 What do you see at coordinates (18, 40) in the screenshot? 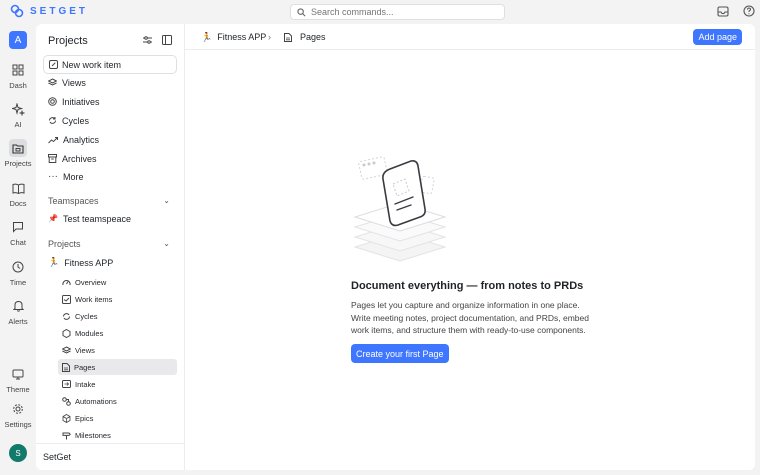
I see `workspace-avatar: A` at bounding box center [18, 40].